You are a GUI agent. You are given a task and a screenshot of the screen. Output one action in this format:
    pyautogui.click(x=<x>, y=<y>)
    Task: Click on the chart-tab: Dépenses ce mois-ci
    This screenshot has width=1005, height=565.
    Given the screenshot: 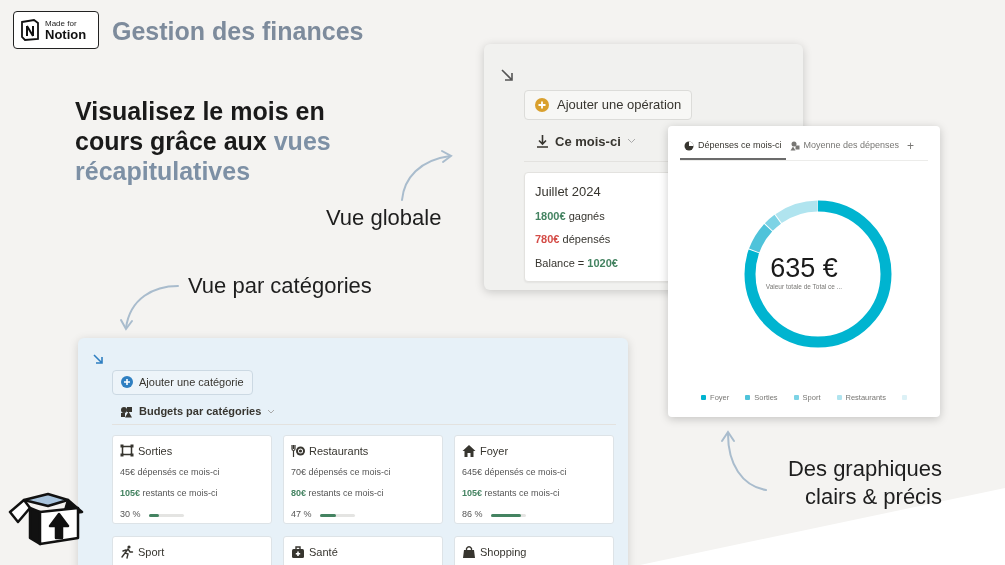 What is the action you would take?
    pyautogui.click(x=733, y=148)
    